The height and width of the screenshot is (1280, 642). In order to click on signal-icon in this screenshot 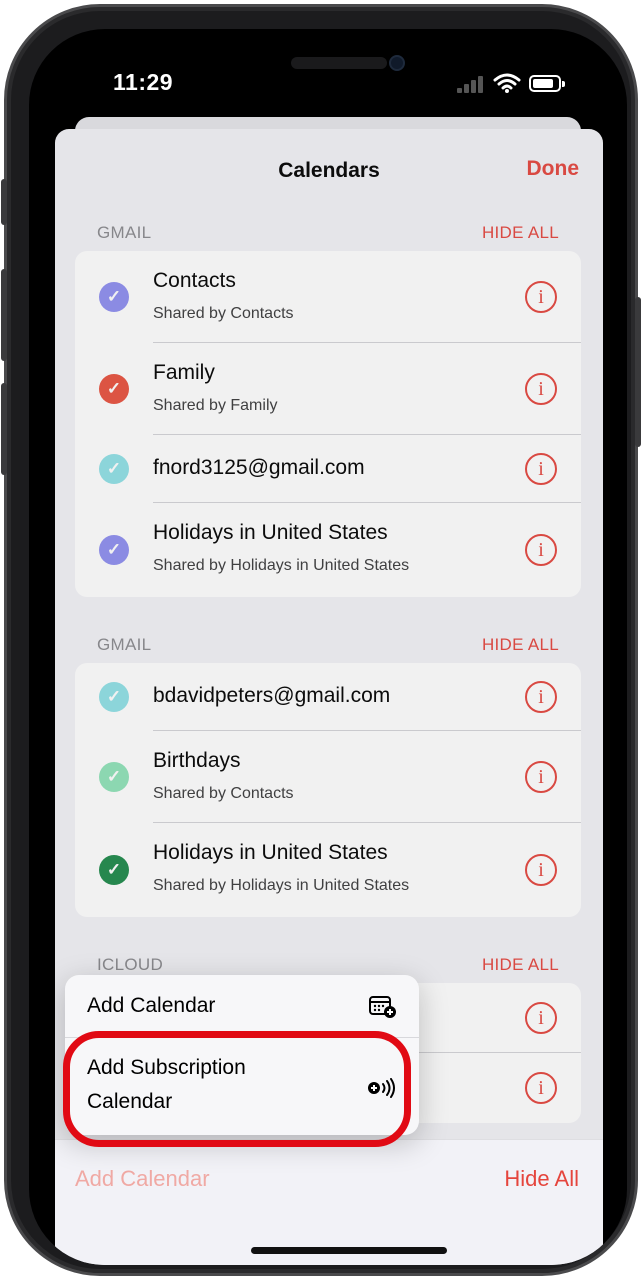, I will do `click(471, 84)`.